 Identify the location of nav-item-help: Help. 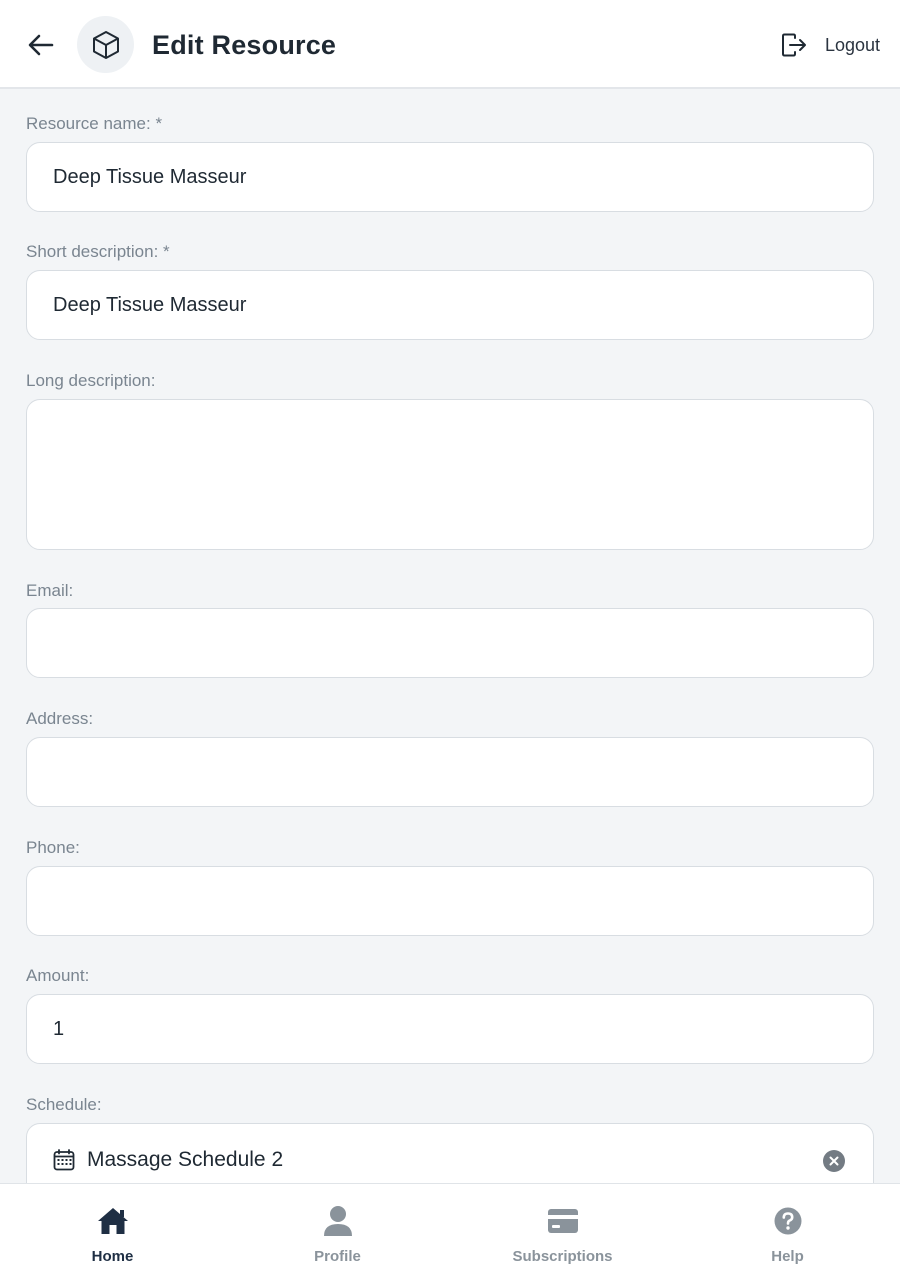
(787, 1235).